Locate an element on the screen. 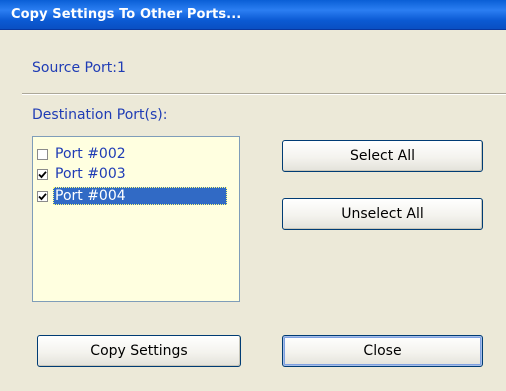  port-003-checkbox is located at coordinates (42, 174).